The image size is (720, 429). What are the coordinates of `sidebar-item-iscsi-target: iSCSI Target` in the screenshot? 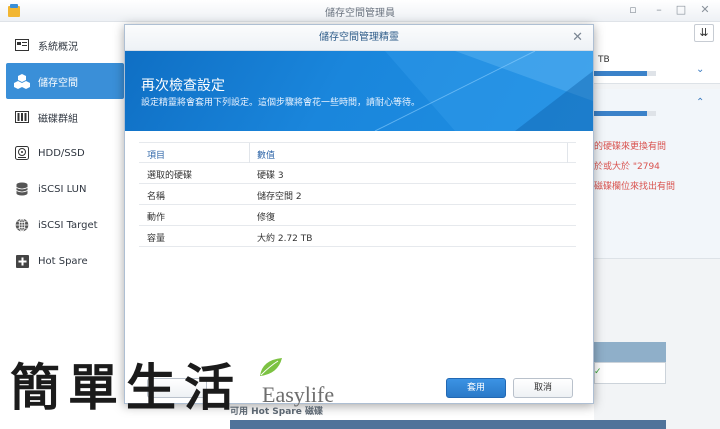 It's located at (65, 225).